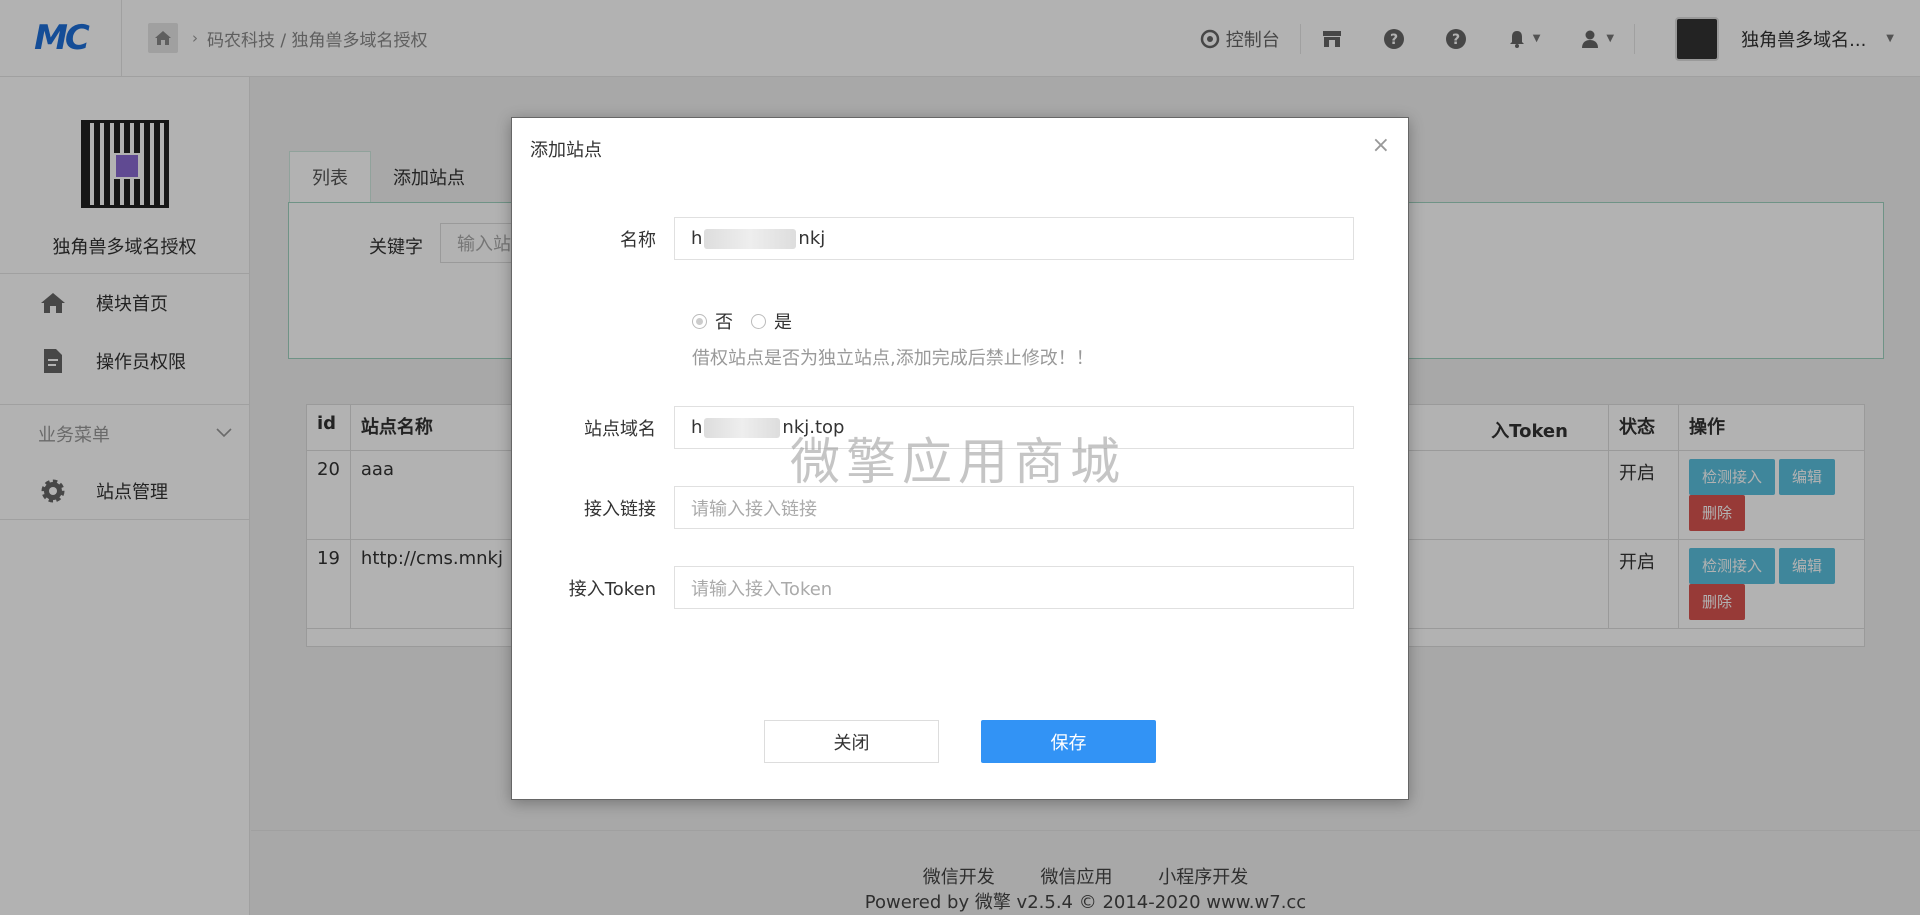  Describe the element at coordinates (697, 427) in the screenshot. I see `domain-value-start: h` at that location.